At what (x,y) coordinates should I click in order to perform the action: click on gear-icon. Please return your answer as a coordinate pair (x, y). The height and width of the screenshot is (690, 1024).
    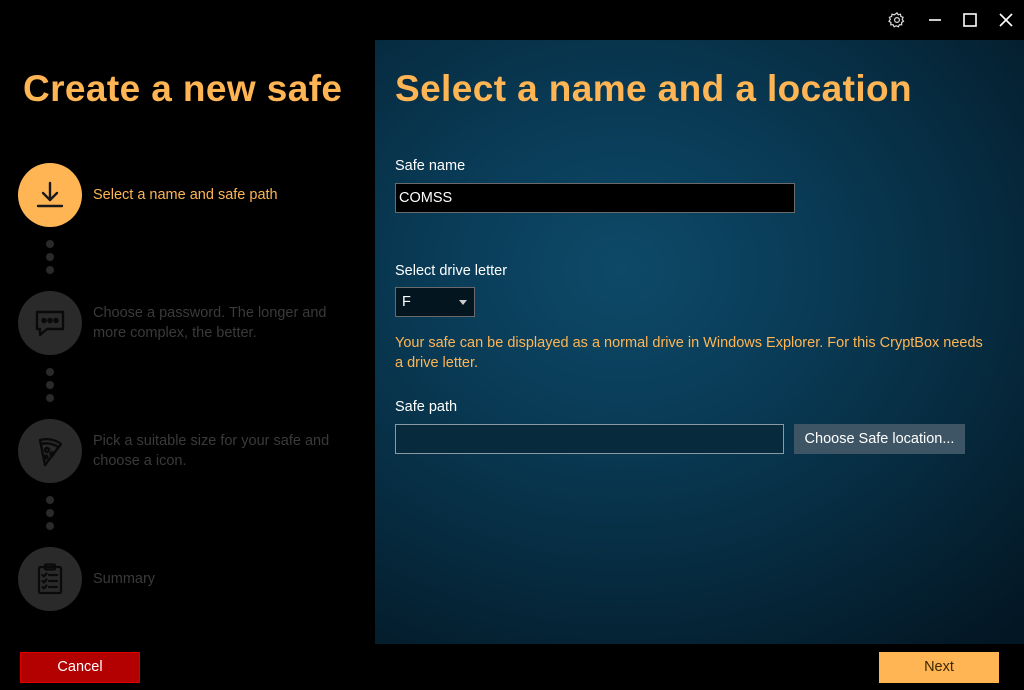
    Looking at the image, I should click on (897, 20).